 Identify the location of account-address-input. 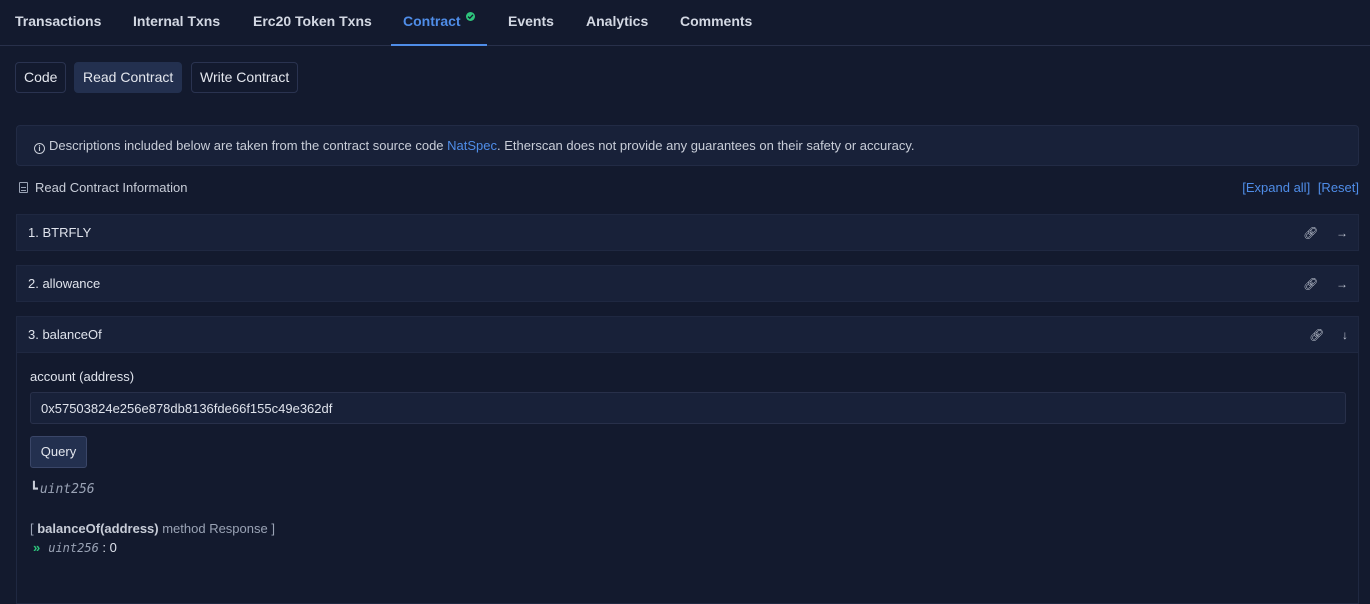
(688, 408).